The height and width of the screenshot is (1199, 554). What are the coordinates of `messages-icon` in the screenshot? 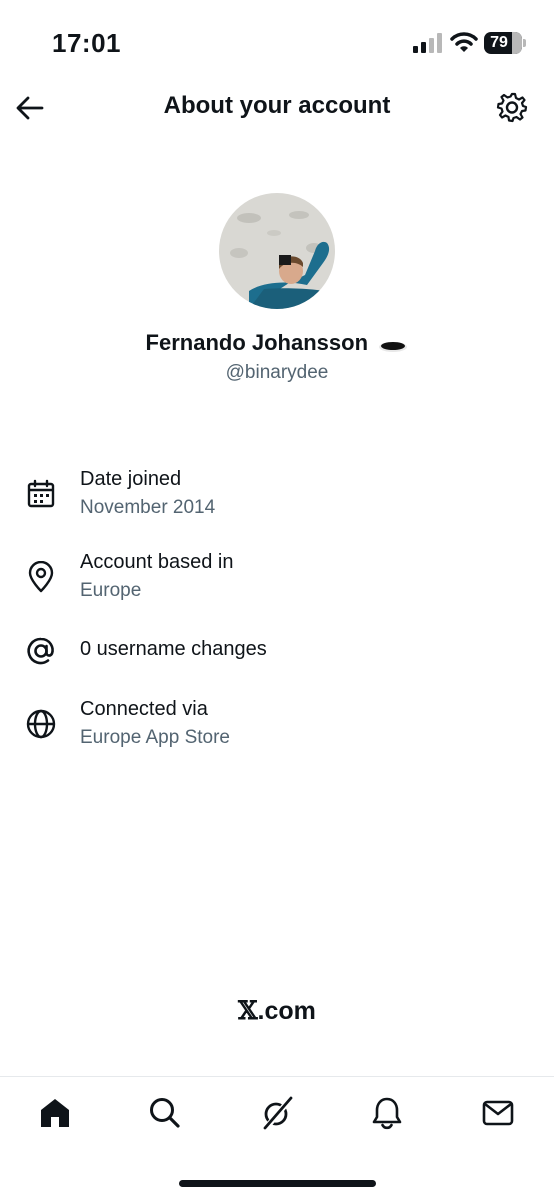 It's located at (498, 1113).